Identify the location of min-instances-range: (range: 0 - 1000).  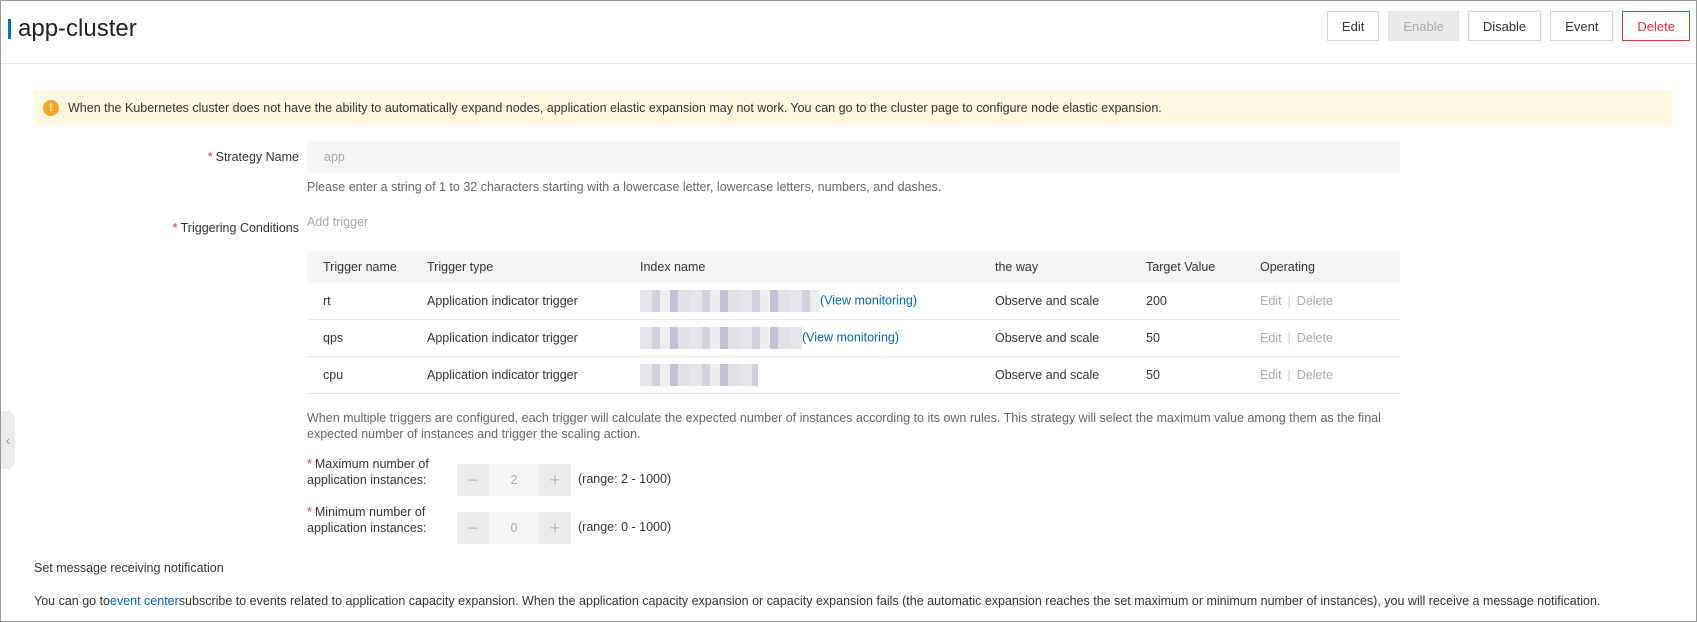
(625, 527).